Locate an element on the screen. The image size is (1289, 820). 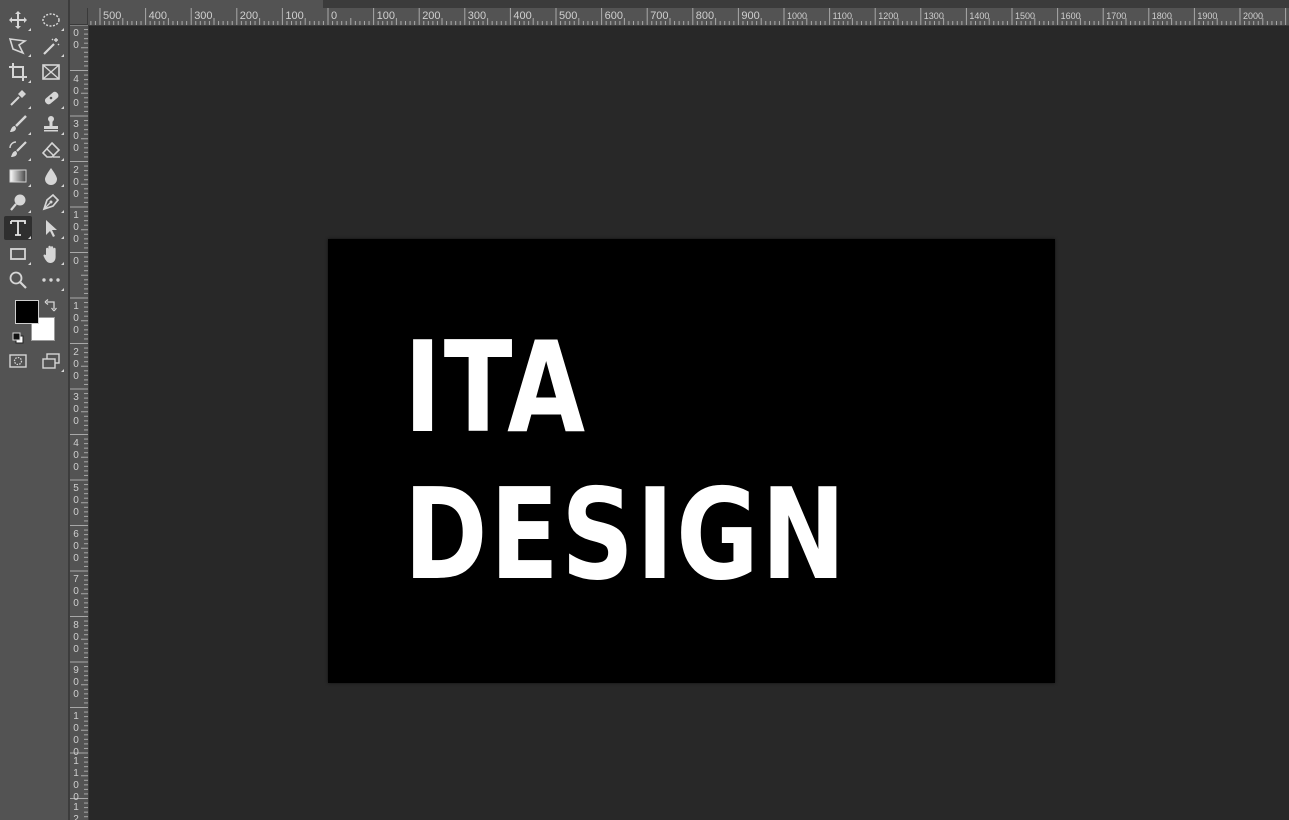
rectangle-tool is located at coordinates (18, 254).